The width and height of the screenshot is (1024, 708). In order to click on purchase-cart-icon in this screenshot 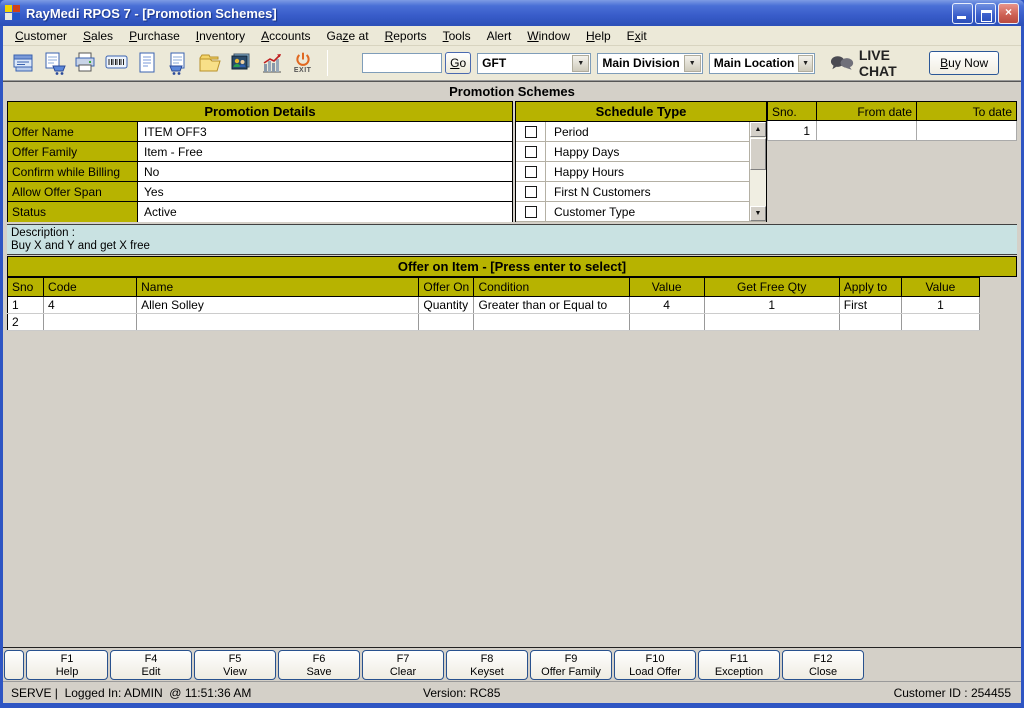, I will do `click(178, 63)`.